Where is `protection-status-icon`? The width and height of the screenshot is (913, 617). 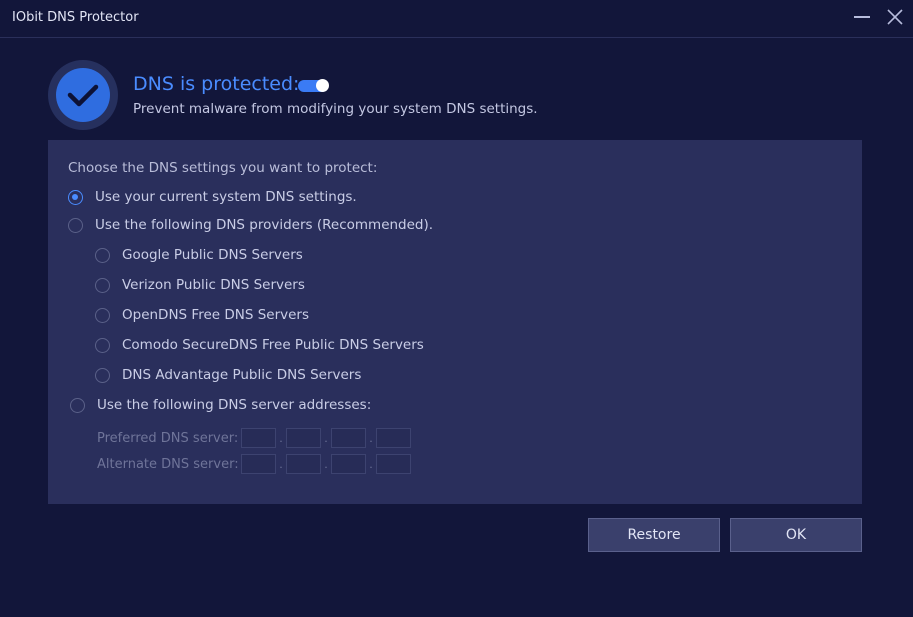 protection-status-icon is located at coordinates (83, 95).